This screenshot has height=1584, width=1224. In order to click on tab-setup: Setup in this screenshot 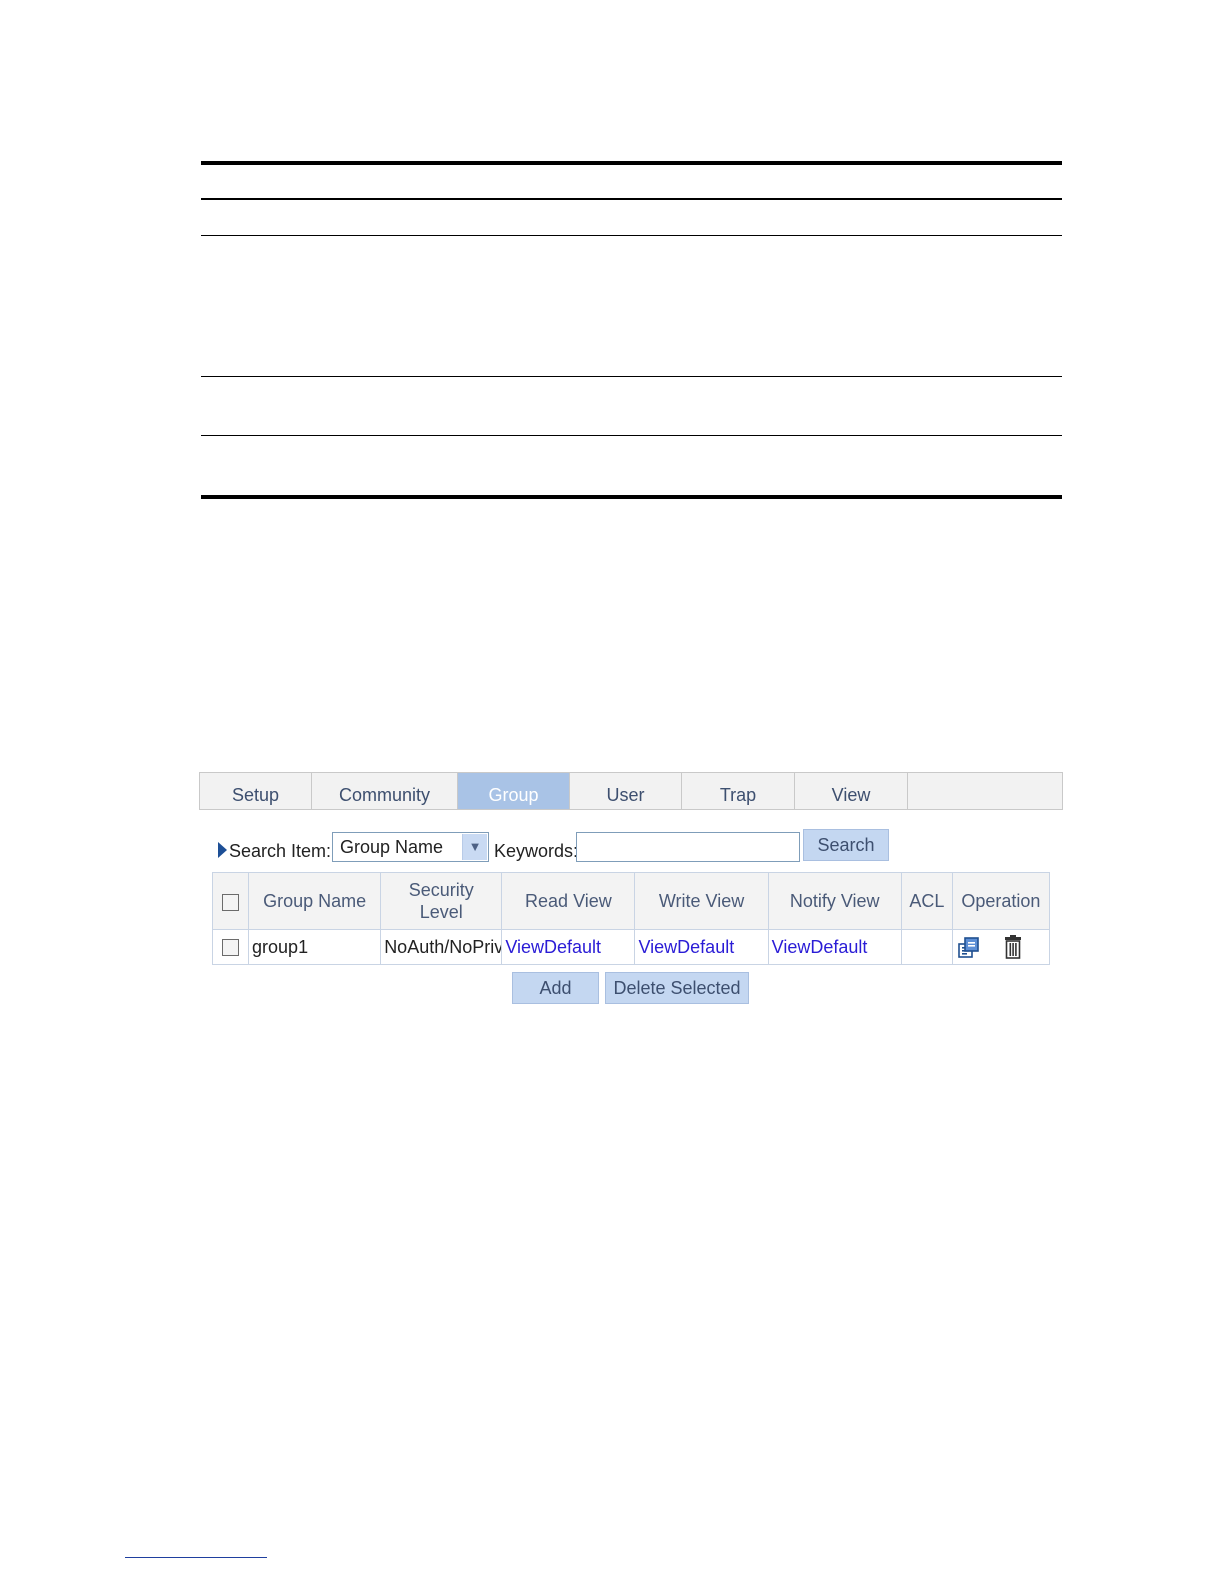, I will do `click(256, 791)`.